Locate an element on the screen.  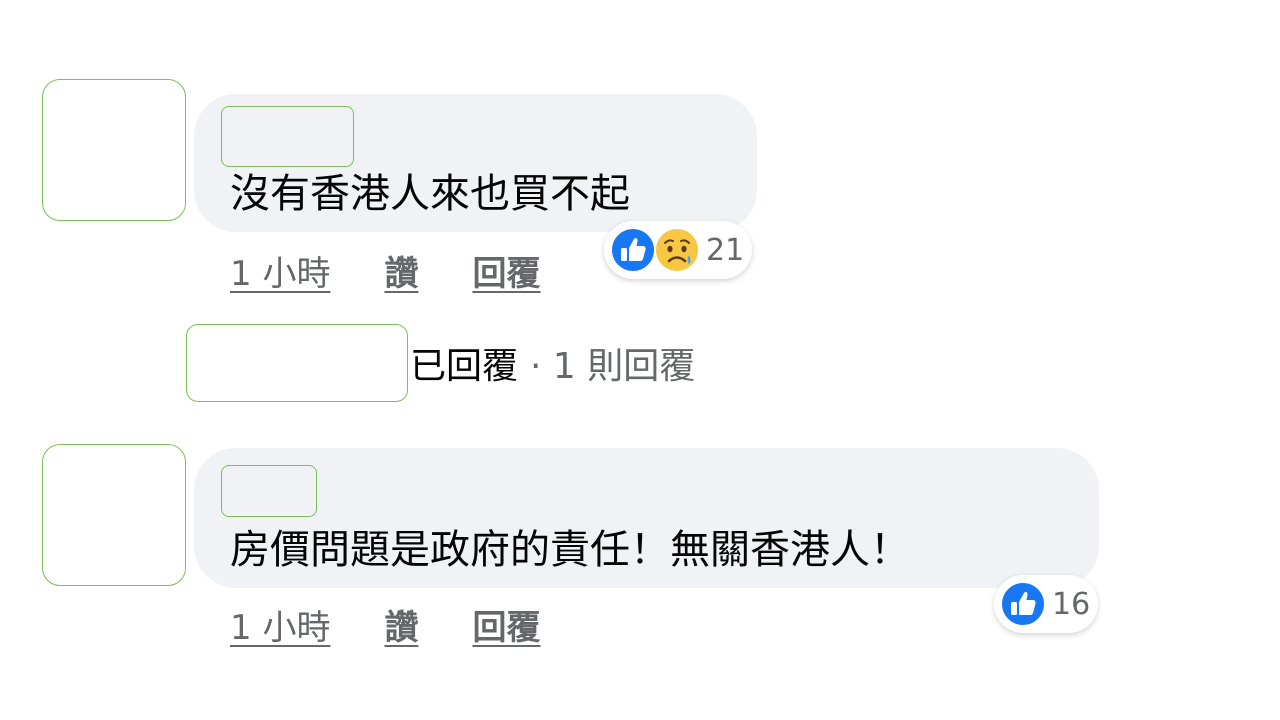
comment-text: 沒有香港人來也買不起 is located at coordinates (430, 194).